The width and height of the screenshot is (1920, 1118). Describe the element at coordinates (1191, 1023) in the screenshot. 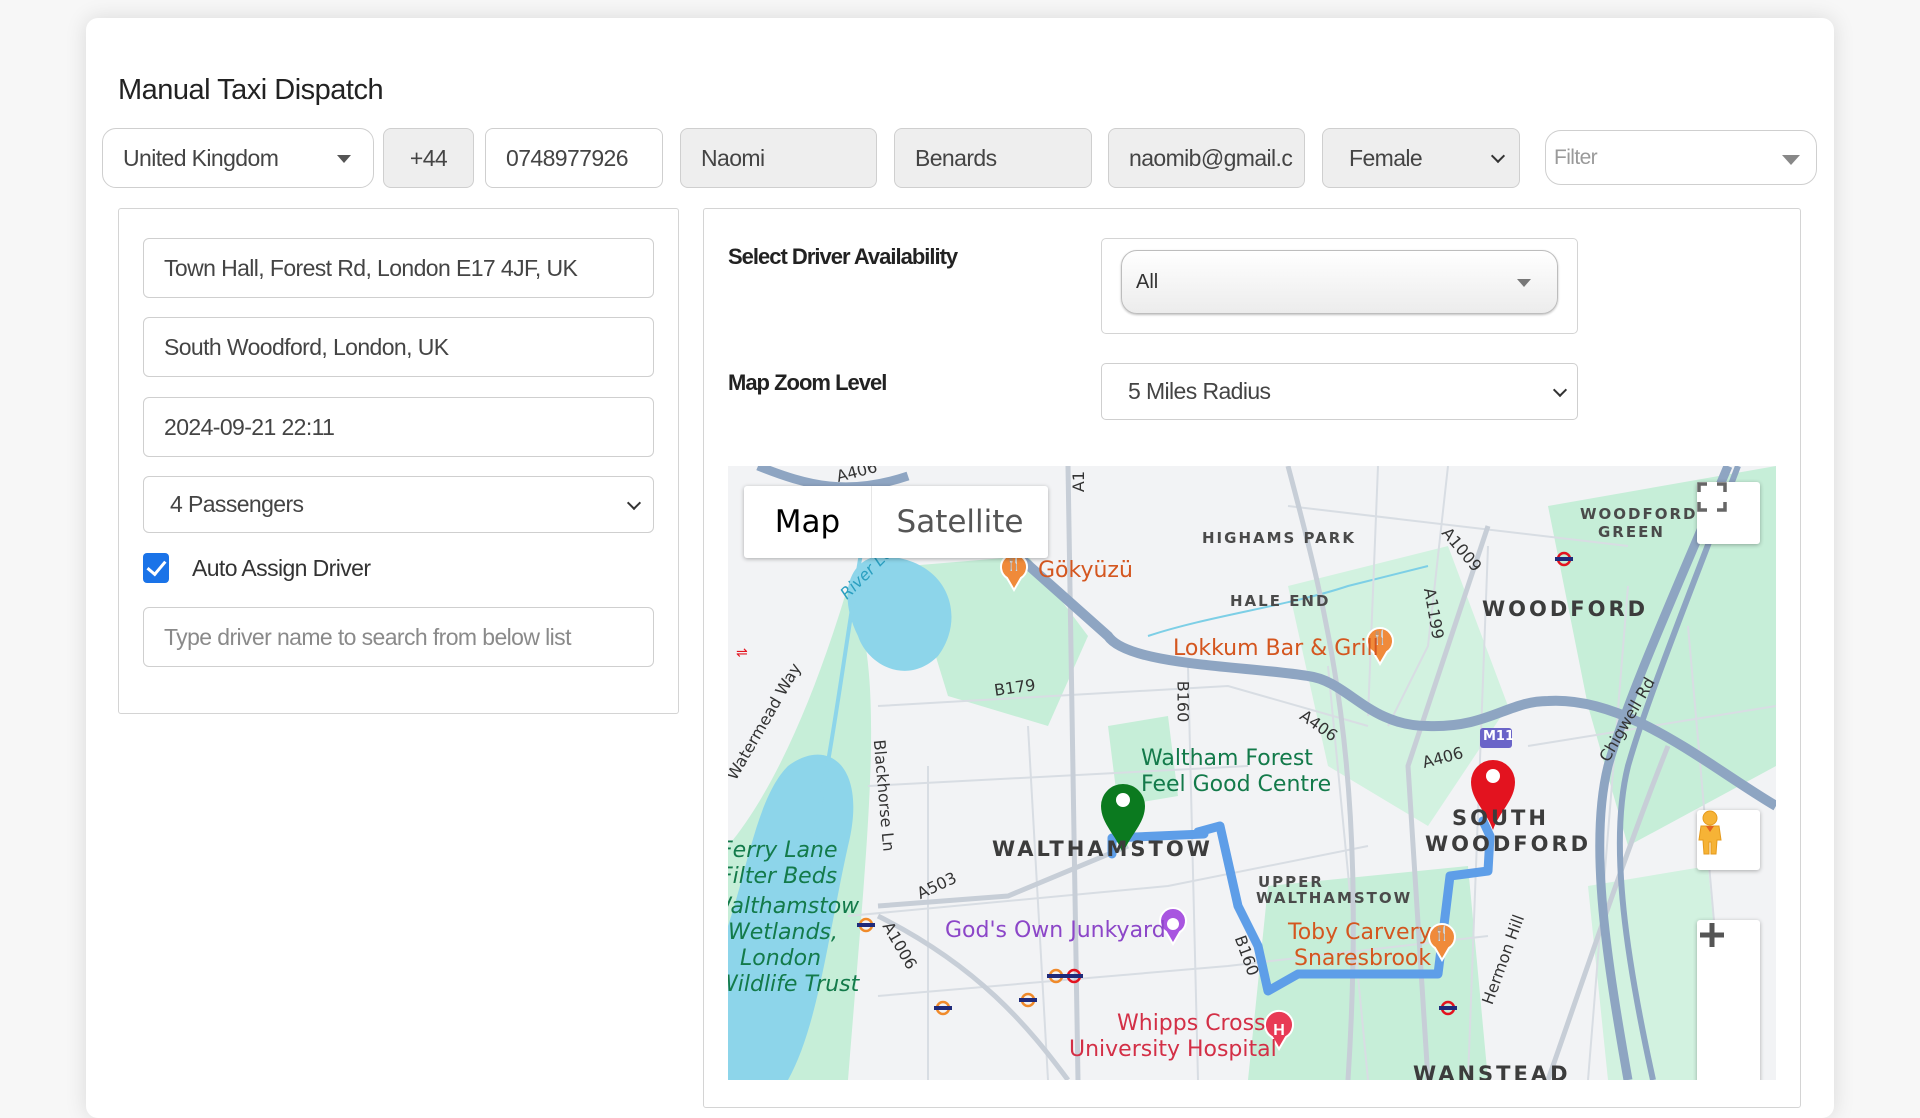

I see `poi-label: Whipps Cross` at that location.